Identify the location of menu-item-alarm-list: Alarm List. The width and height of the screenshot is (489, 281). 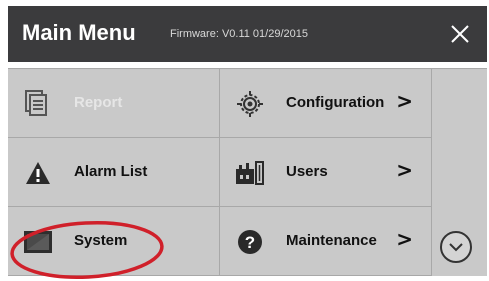
(114, 172).